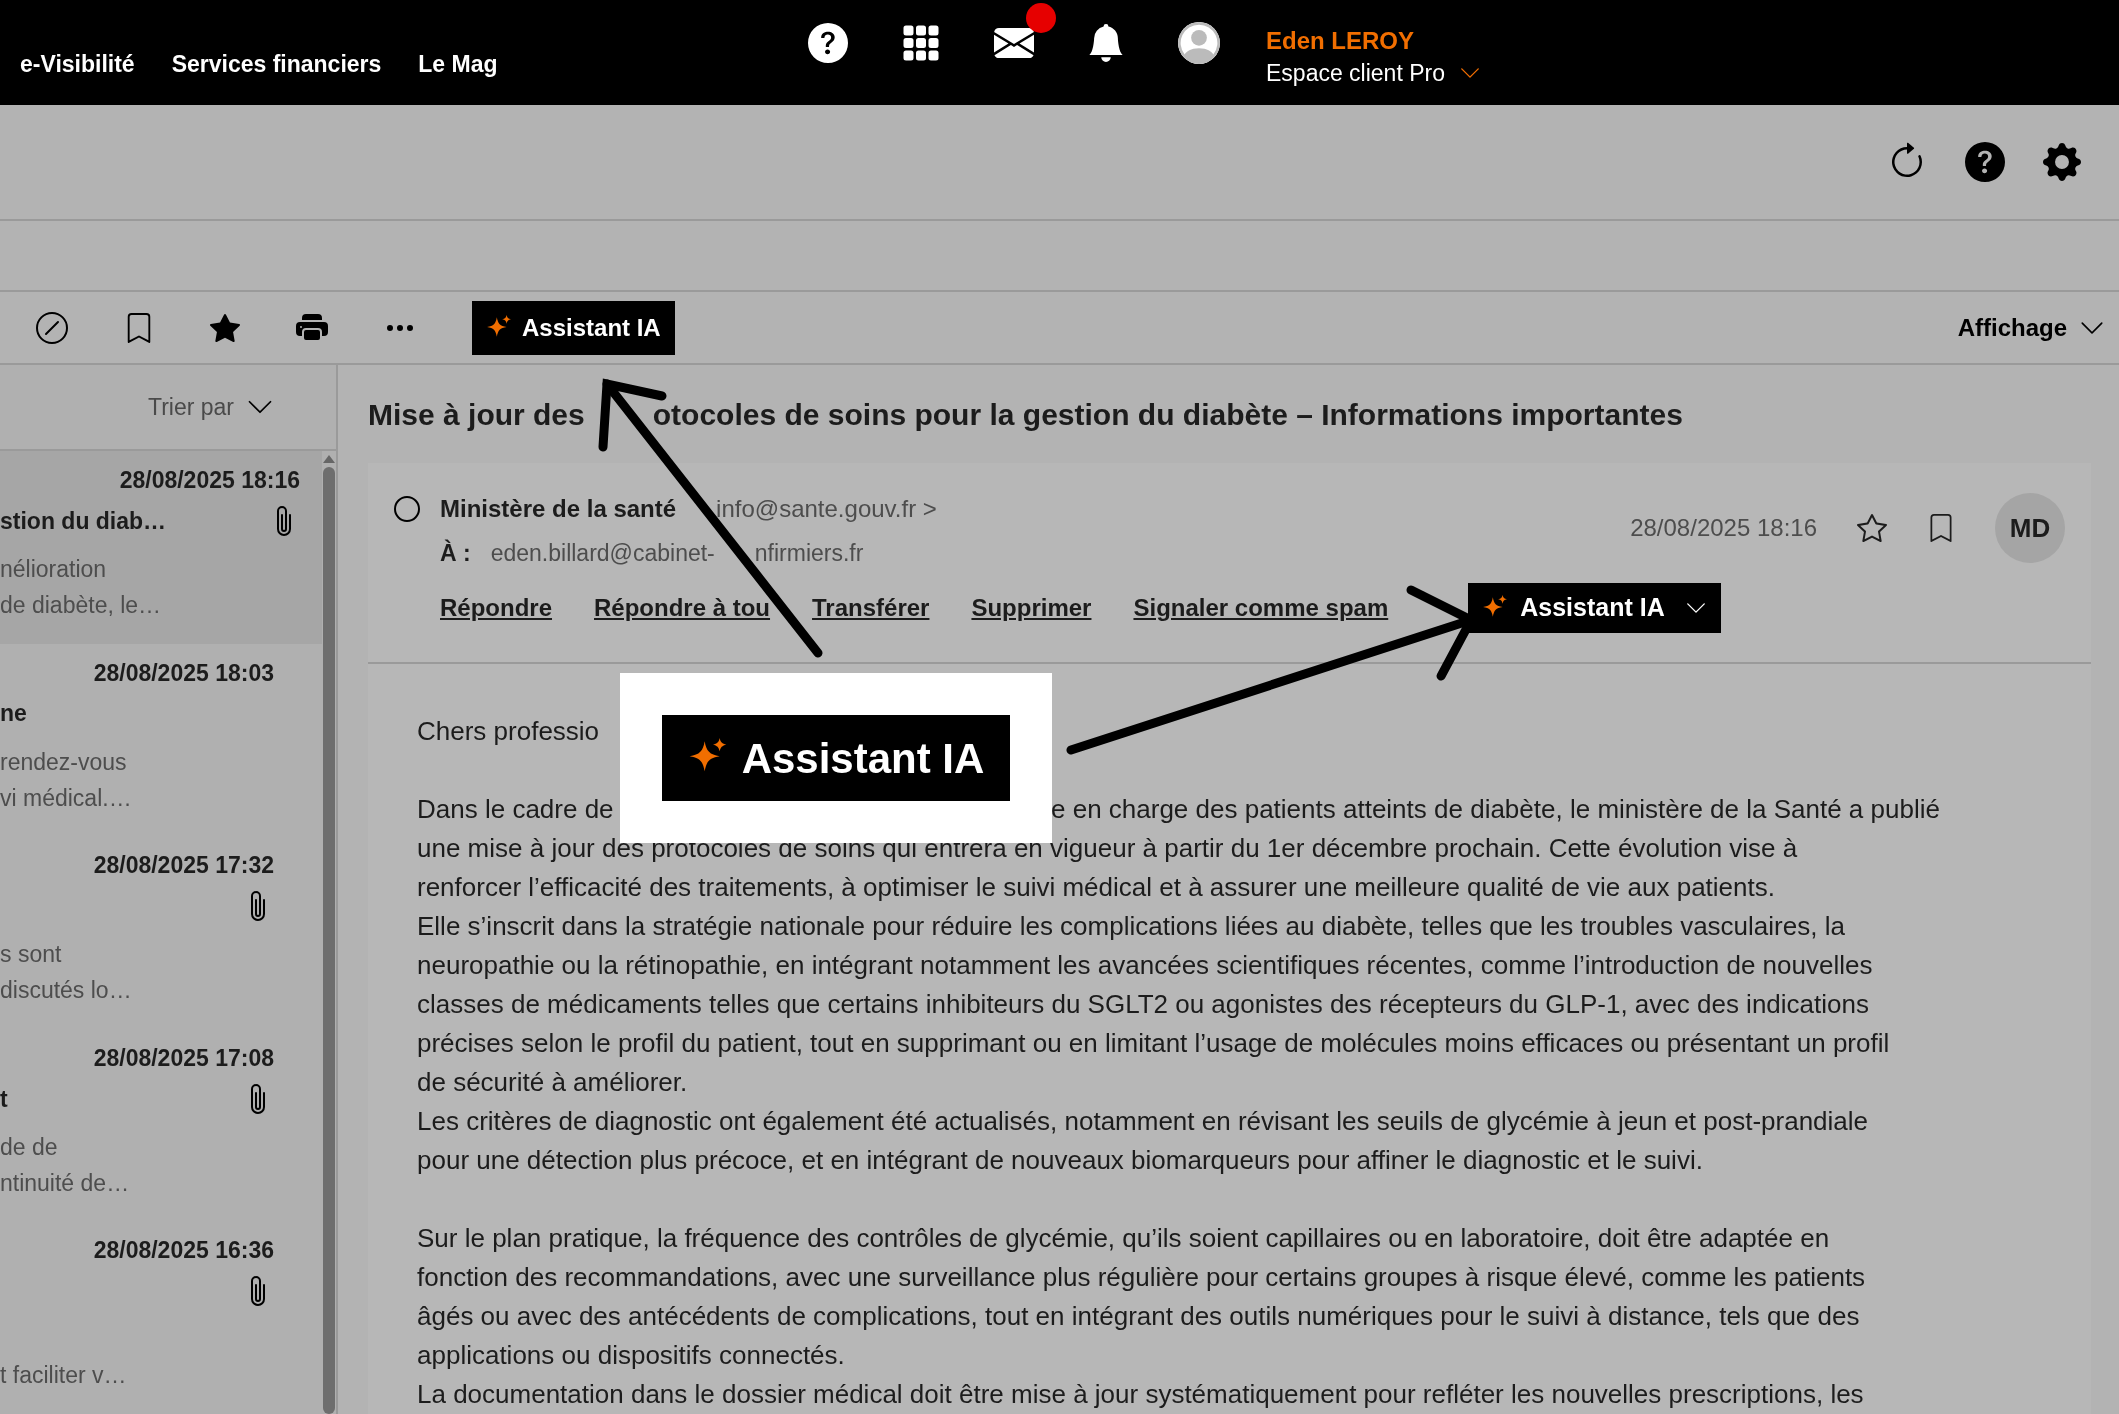 The image size is (2119, 1414). What do you see at coordinates (1594, 608) in the screenshot?
I see `assistant-dropdown: Assistant IA` at bounding box center [1594, 608].